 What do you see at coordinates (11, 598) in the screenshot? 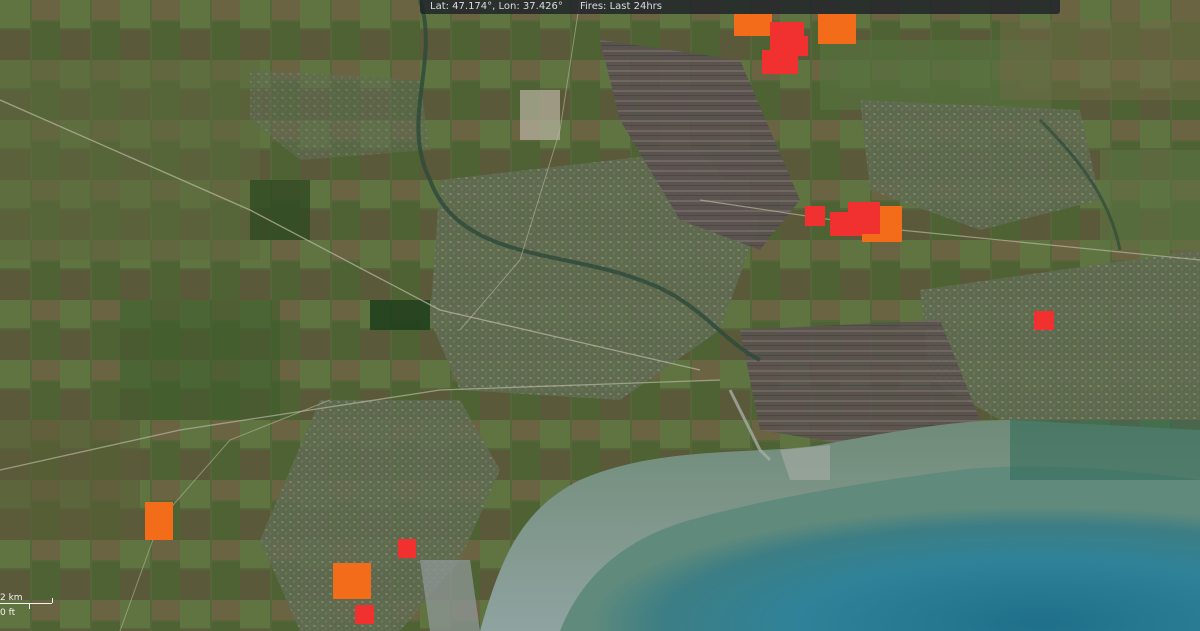
I see `scale-km-label: 2 km` at bounding box center [11, 598].